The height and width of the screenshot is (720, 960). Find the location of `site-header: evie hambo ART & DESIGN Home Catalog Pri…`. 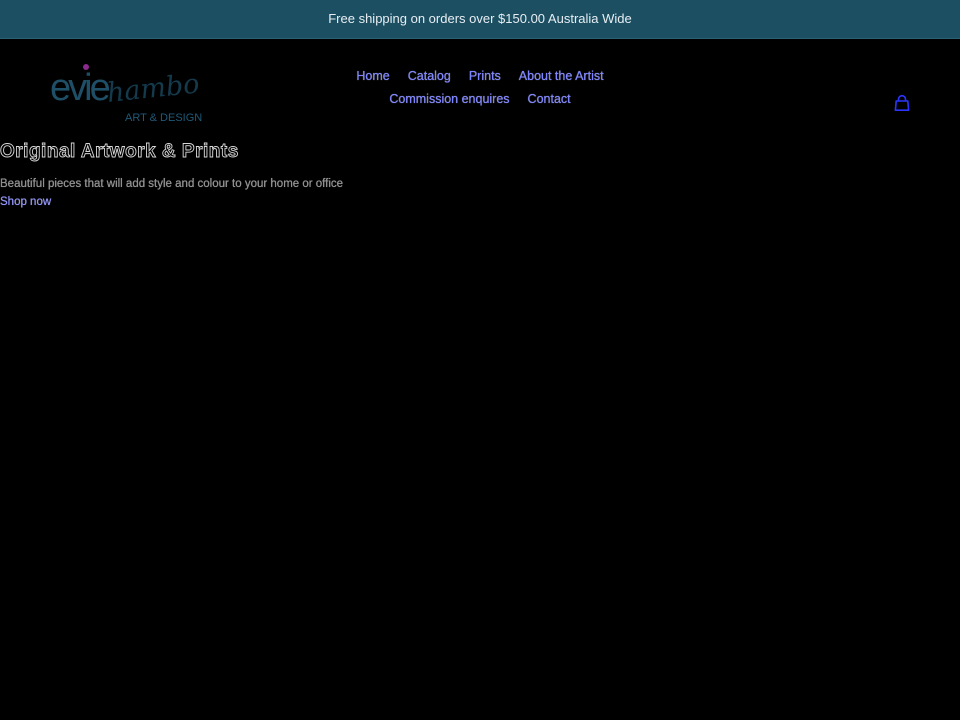

site-header: evie hambo ART & DESIGN Home Catalog Pri… is located at coordinates (480, 88).